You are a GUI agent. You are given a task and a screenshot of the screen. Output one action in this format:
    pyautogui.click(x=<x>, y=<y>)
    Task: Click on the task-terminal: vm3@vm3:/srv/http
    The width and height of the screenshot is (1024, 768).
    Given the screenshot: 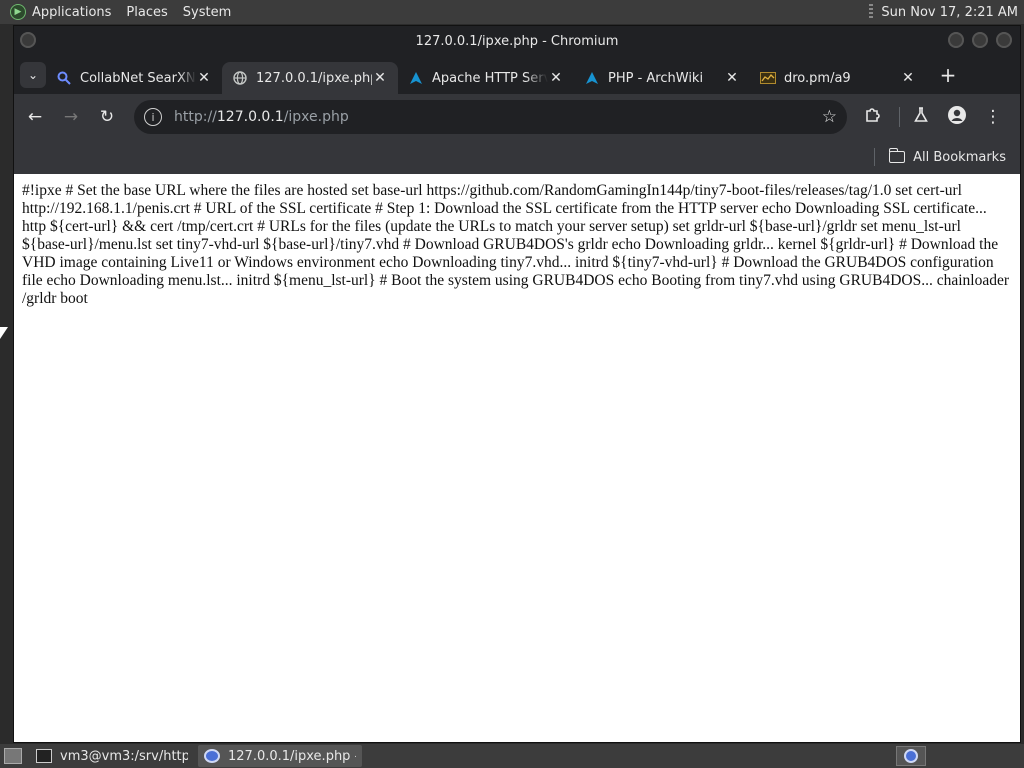 What is the action you would take?
    pyautogui.click(x=112, y=756)
    